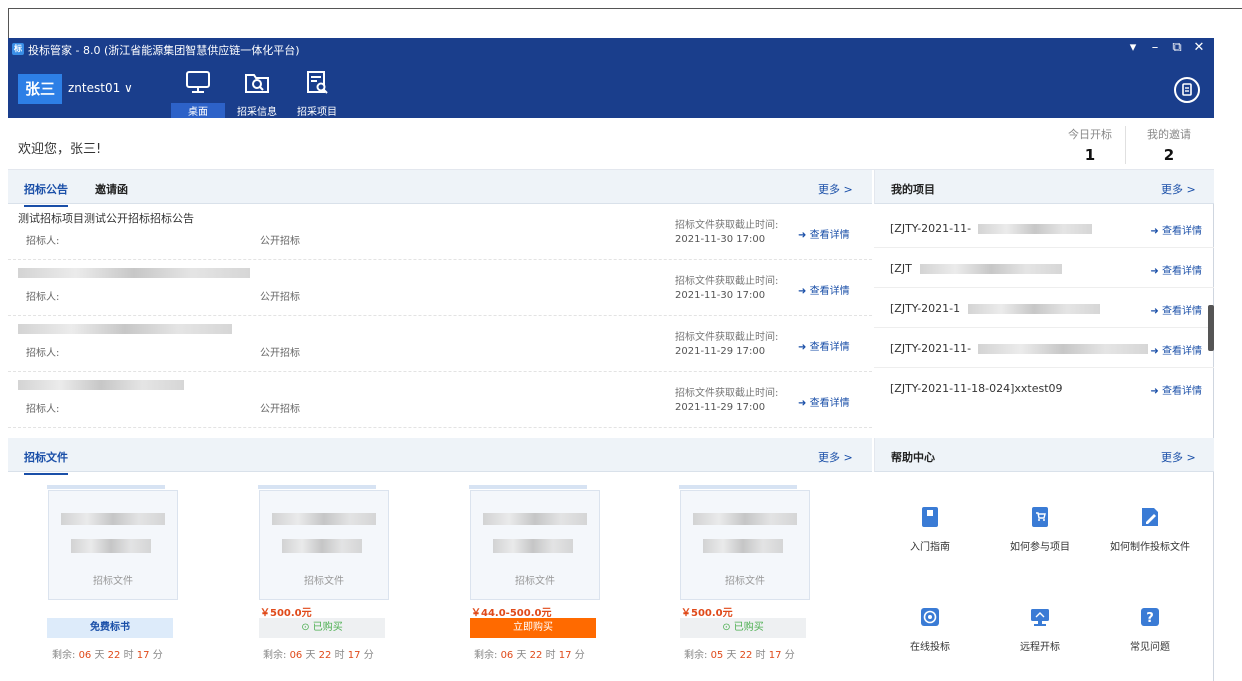 This screenshot has height=681, width=1242. Describe the element at coordinates (1040, 529) in the screenshot. I see `help-join-project: 如何参与项目` at that location.